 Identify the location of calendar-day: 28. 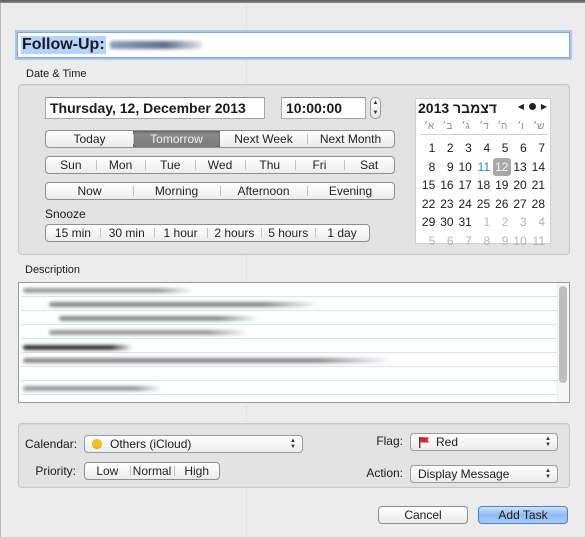
(539, 204).